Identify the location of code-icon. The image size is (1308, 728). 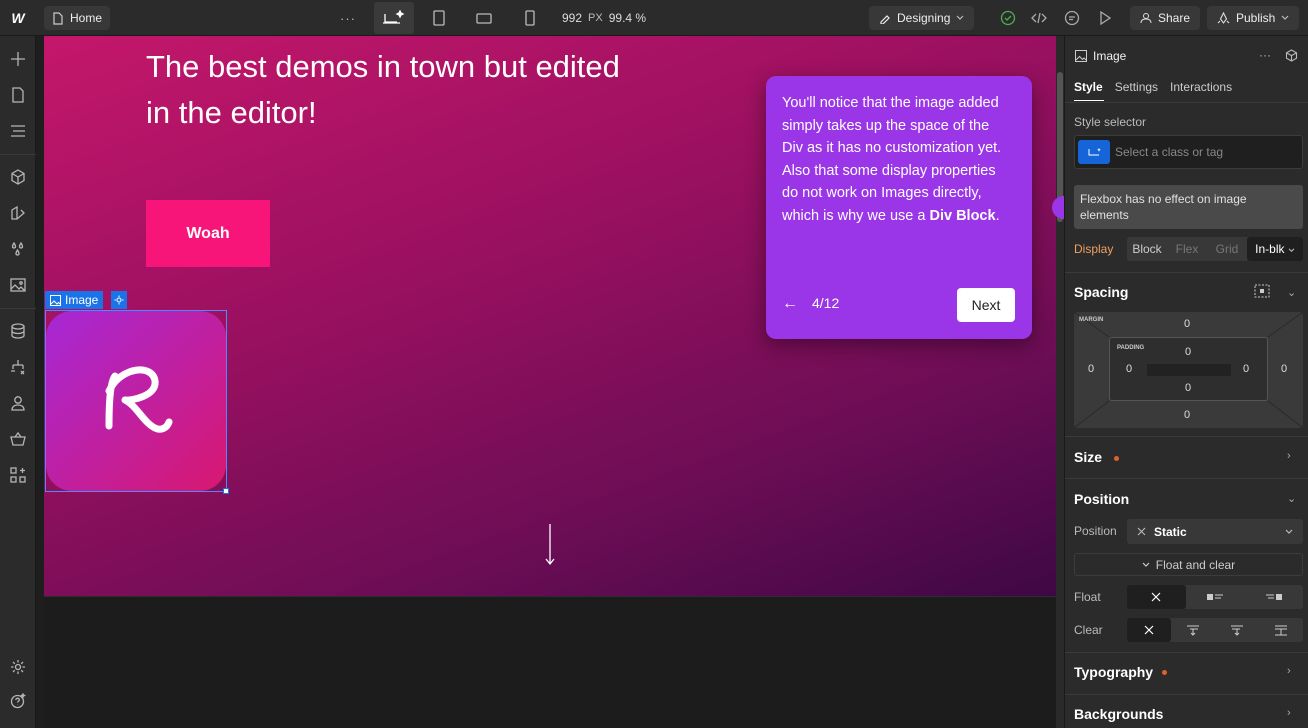
(1039, 18).